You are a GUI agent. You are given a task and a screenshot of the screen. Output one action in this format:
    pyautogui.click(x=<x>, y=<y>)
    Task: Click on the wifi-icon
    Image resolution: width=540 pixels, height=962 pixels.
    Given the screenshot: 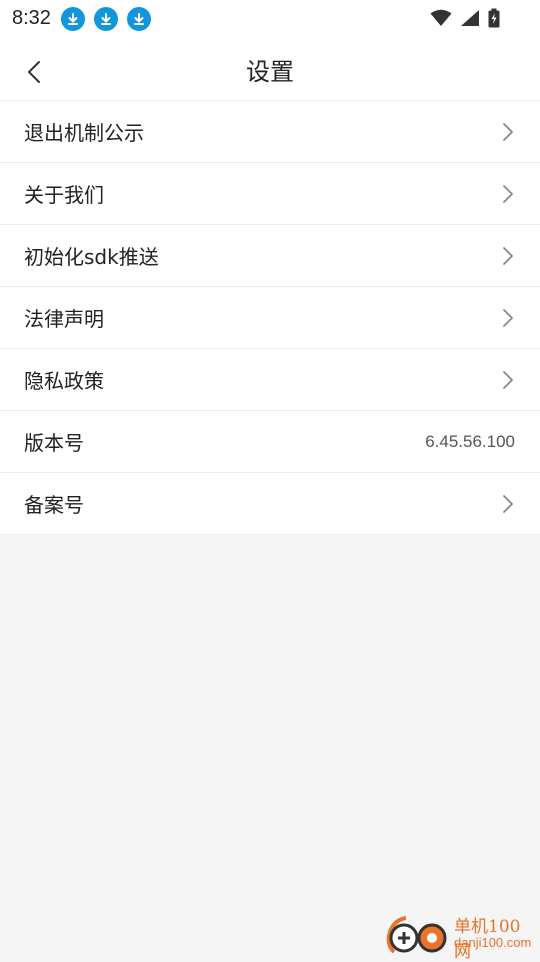 What is the action you would take?
    pyautogui.click(x=441, y=20)
    